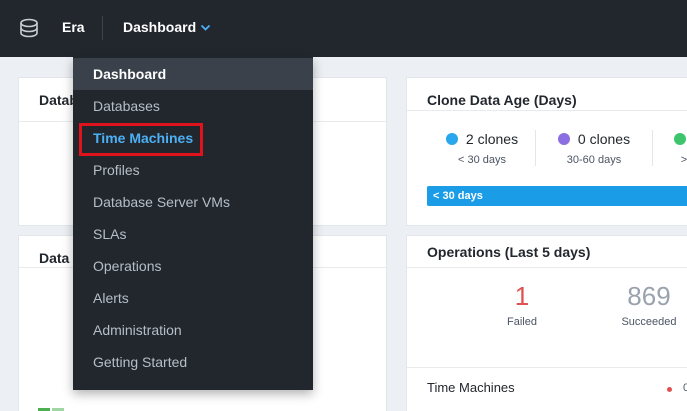 The image size is (687, 411). Describe the element at coordinates (193, 298) in the screenshot. I see `menu-item-alerts: Alerts` at that location.